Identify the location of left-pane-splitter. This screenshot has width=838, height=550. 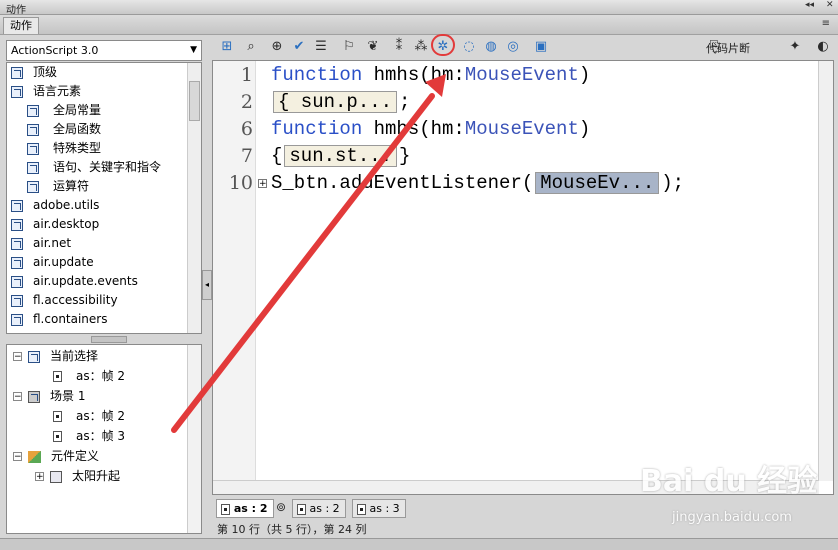
(104, 338).